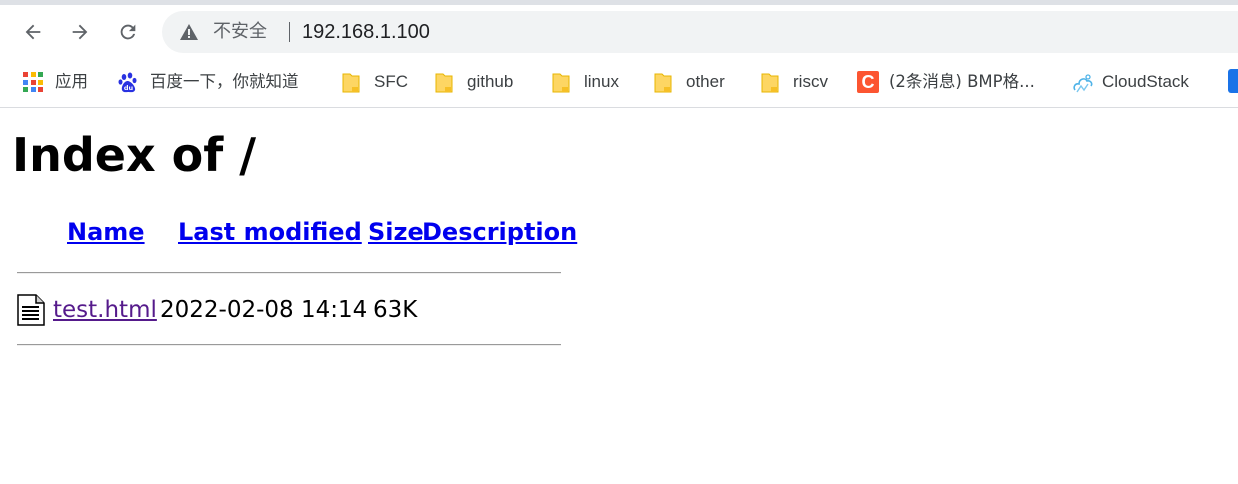  Describe the element at coordinates (106, 232) in the screenshot. I see `sort-by-name-link: Name` at that location.